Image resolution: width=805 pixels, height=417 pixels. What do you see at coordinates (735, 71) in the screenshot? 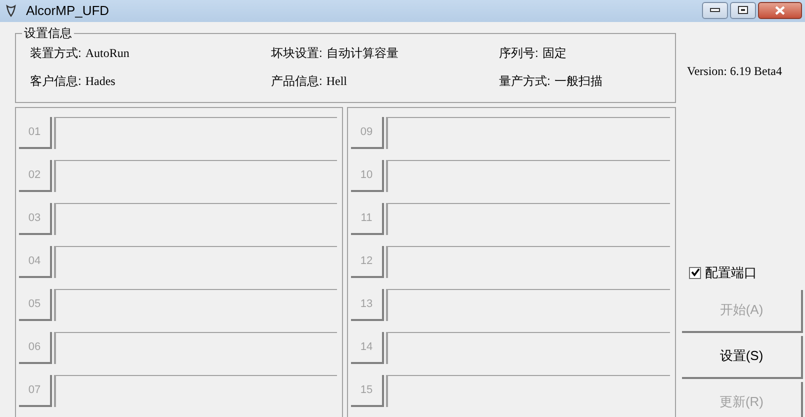
I see `version-label: Version: 6.19 Beta4` at bounding box center [735, 71].